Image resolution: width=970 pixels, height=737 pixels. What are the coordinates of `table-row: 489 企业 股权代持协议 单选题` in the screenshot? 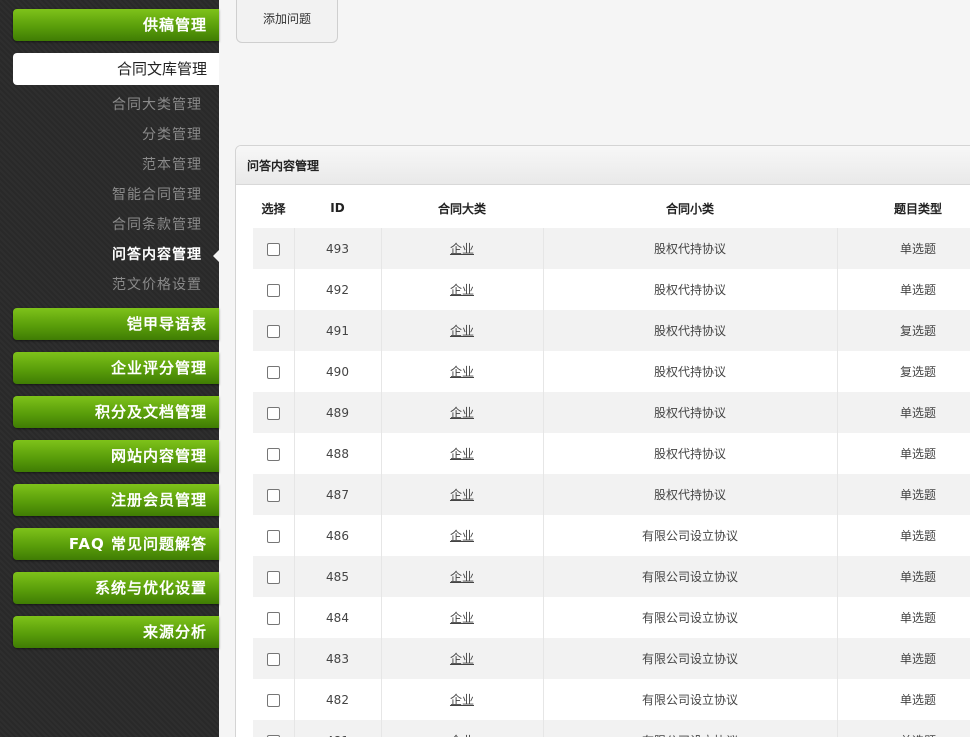 It's located at (611, 412).